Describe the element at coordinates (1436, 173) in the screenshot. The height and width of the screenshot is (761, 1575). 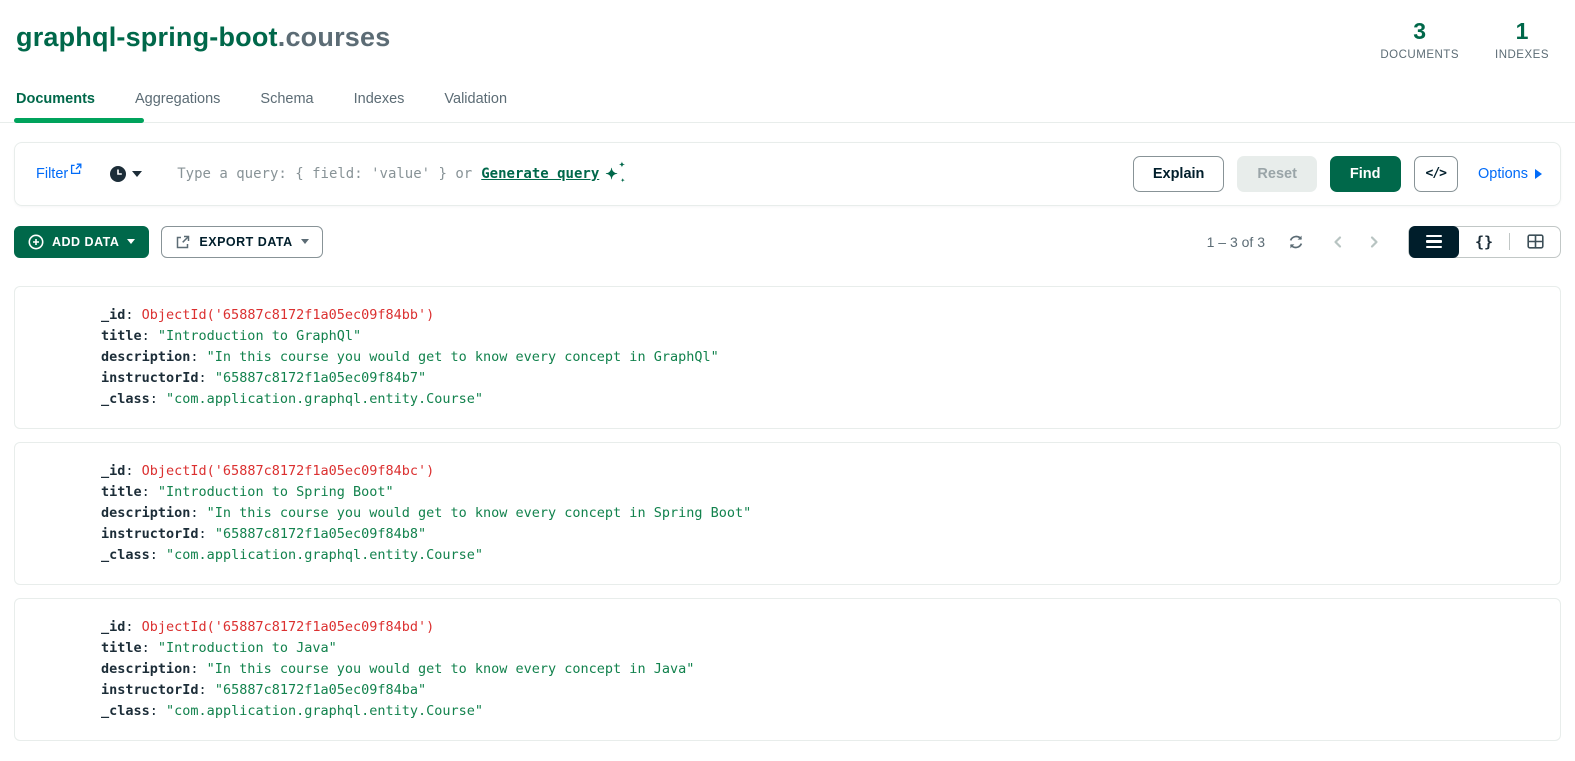
I see `code-view-toggle-button: </>` at that location.